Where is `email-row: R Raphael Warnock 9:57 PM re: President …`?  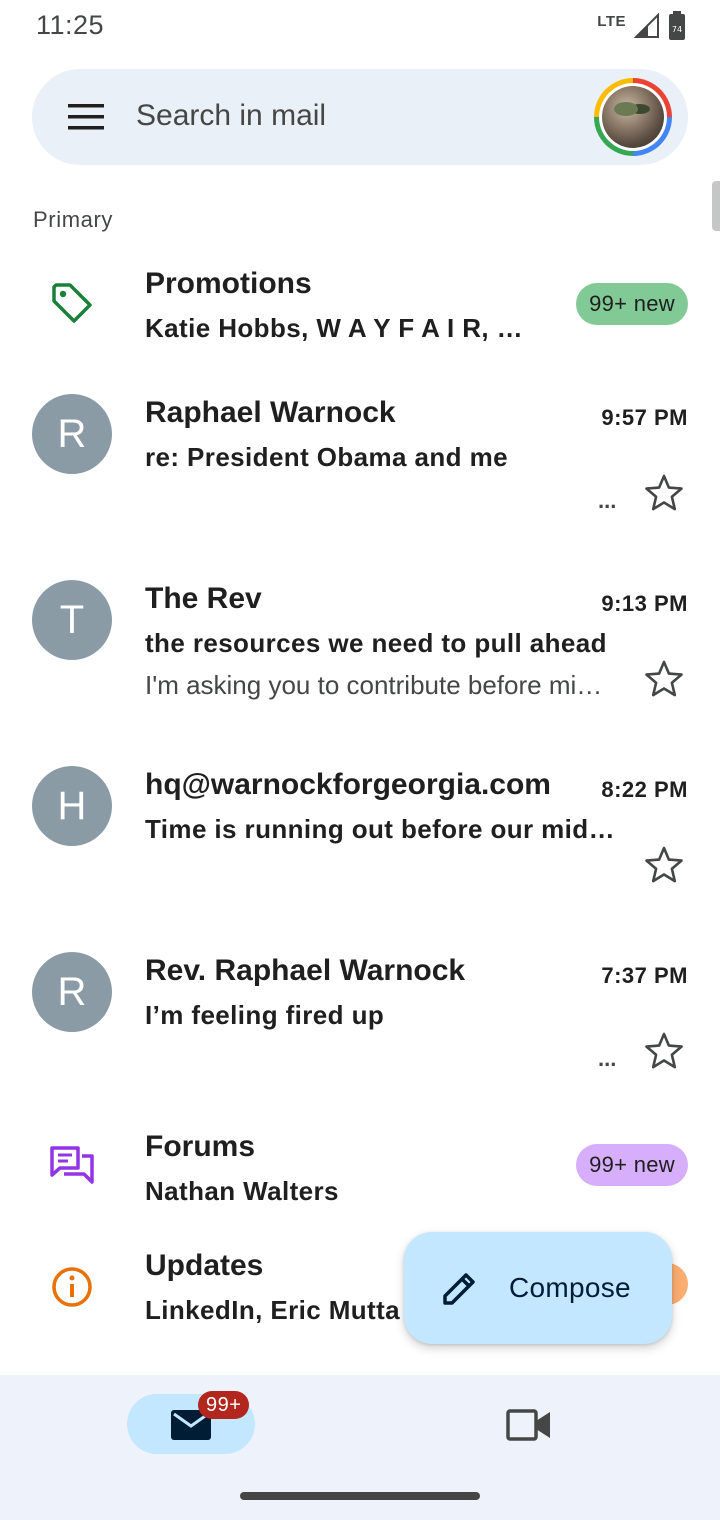 email-row: R Raphael Warnock 9:57 PM re: President … is located at coordinates (360, 465).